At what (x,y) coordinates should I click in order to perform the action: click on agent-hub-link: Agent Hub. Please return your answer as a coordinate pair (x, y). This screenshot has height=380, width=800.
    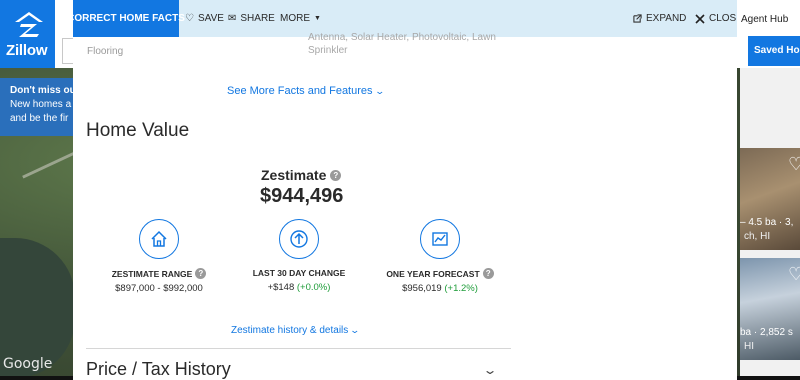
    Looking at the image, I should click on (764, 19).